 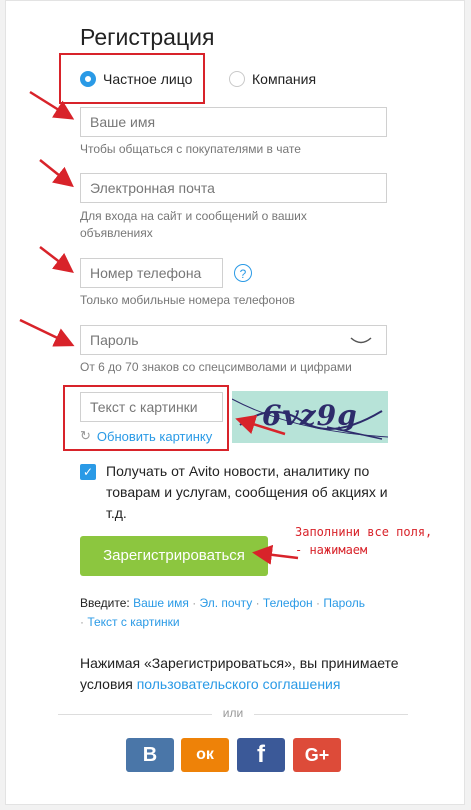 I want to click on annotation-line2: - нажимаем, so click(x=331, y=550).